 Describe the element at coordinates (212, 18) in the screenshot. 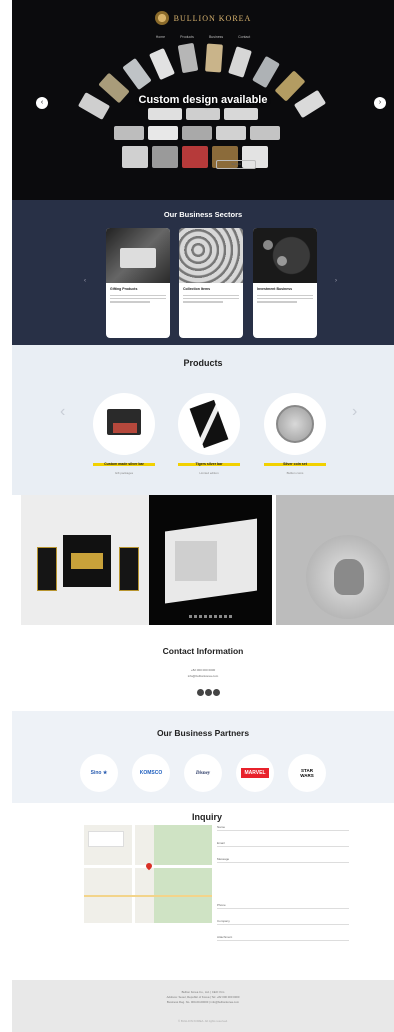

I see `brand-name: BULLION KOREA` at that location.